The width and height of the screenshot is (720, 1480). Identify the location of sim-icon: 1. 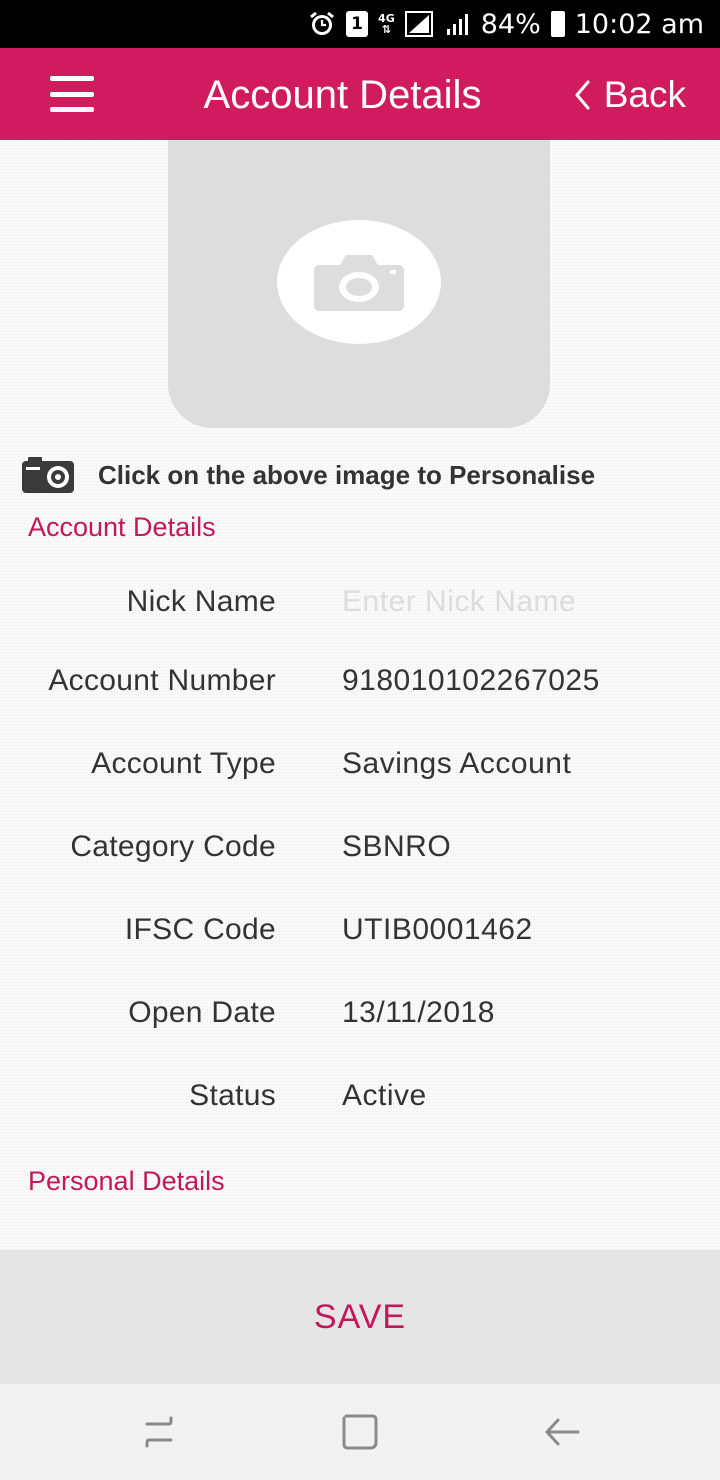
(357, 24).